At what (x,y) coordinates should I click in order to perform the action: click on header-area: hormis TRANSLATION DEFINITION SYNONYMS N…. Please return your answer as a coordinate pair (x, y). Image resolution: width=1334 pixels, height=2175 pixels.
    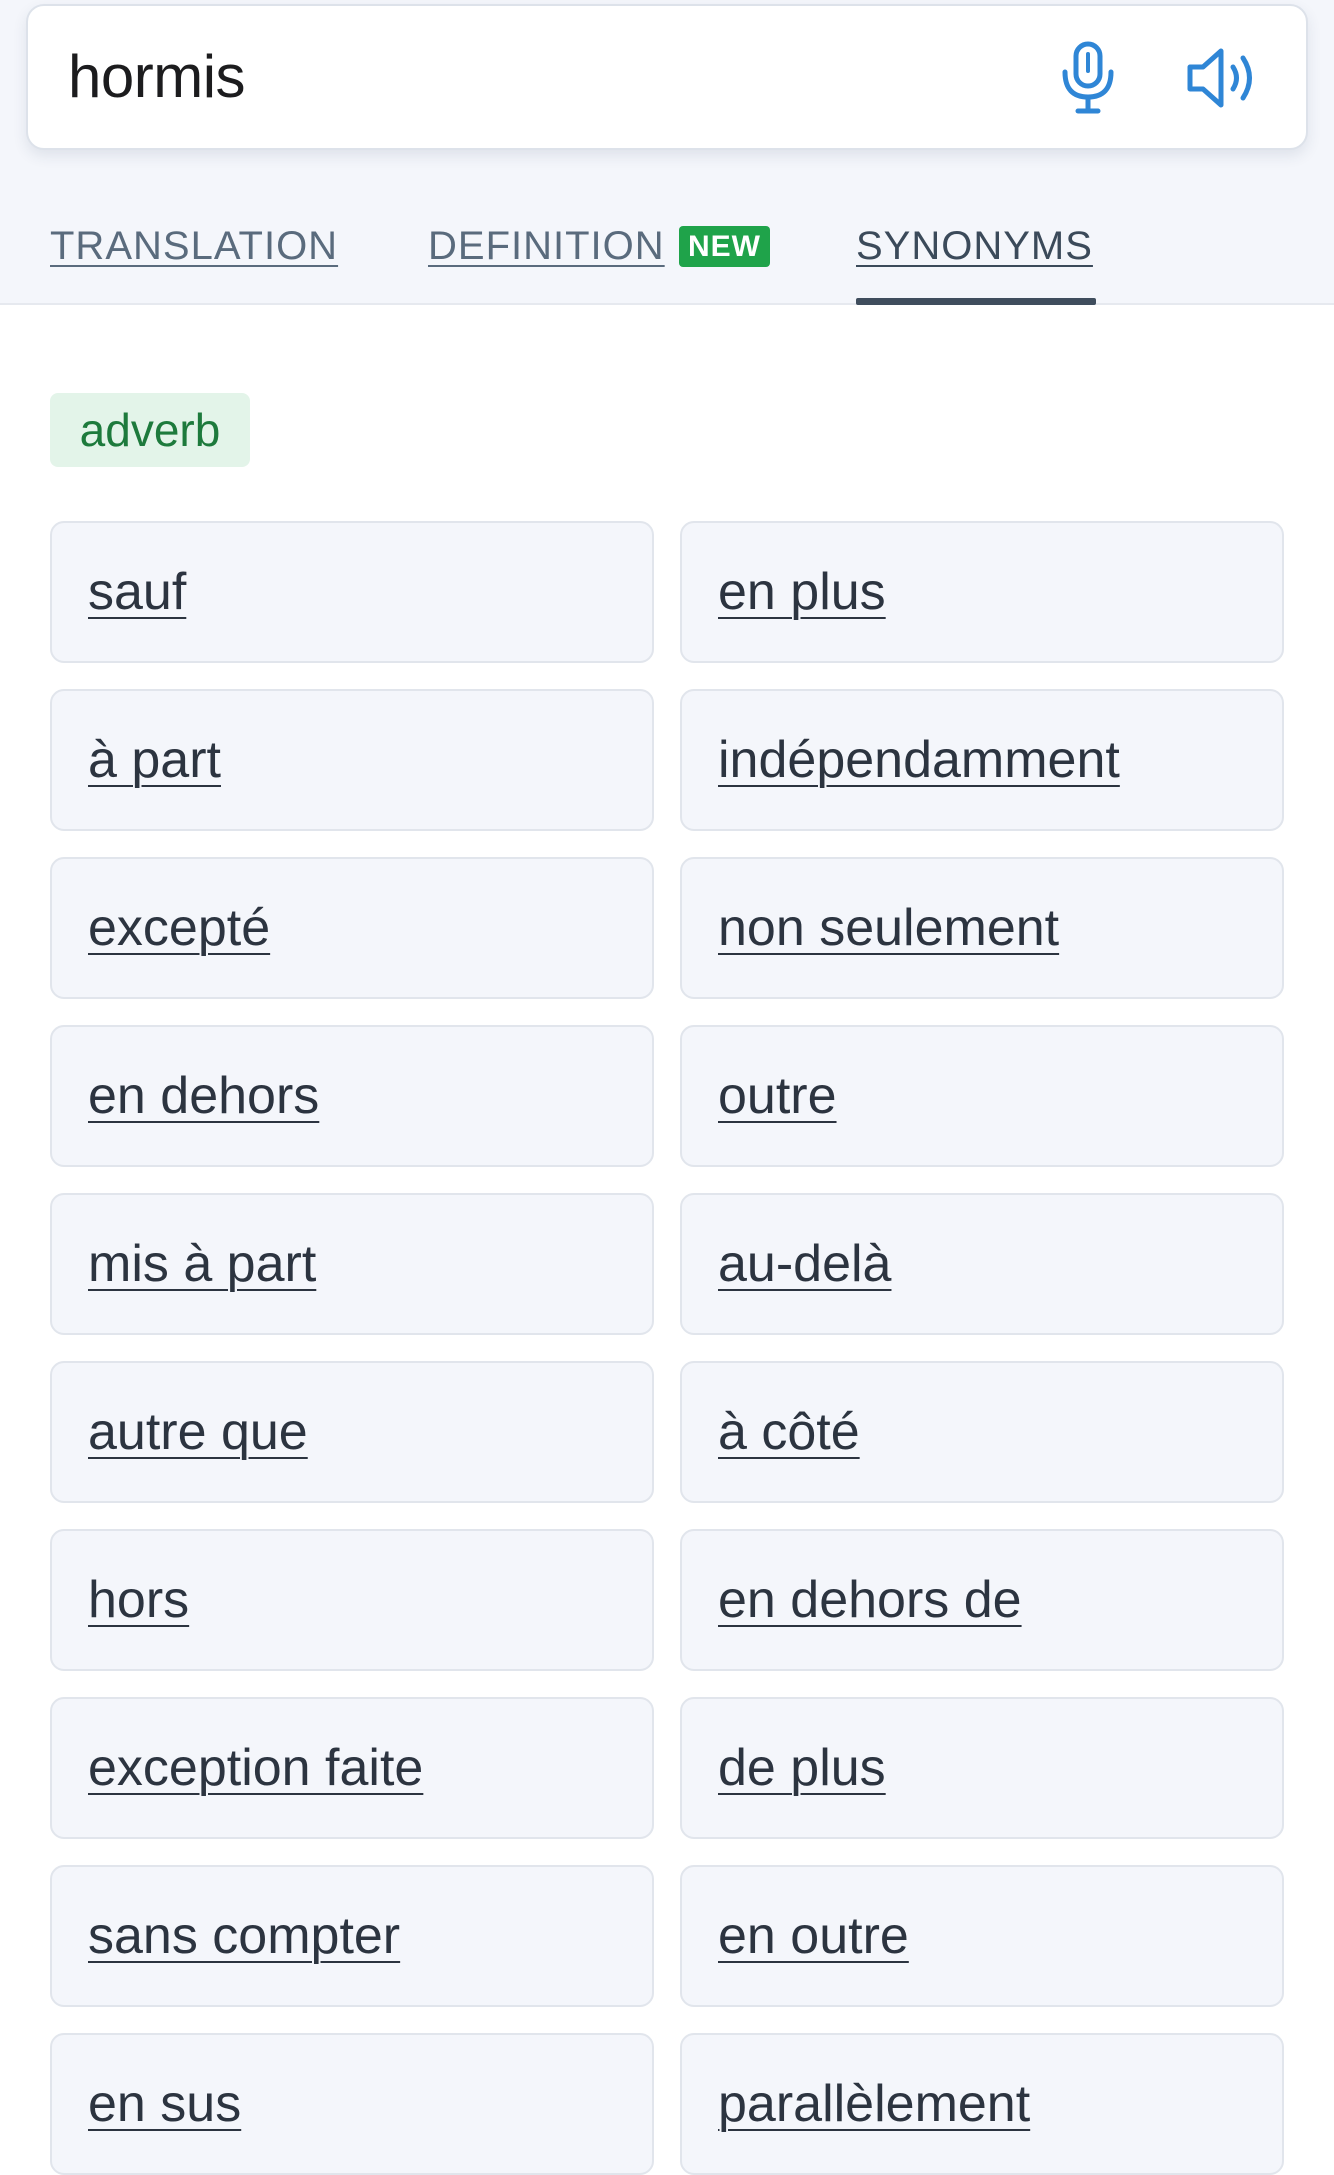
    Looking at the image, I should click on (667, 152).